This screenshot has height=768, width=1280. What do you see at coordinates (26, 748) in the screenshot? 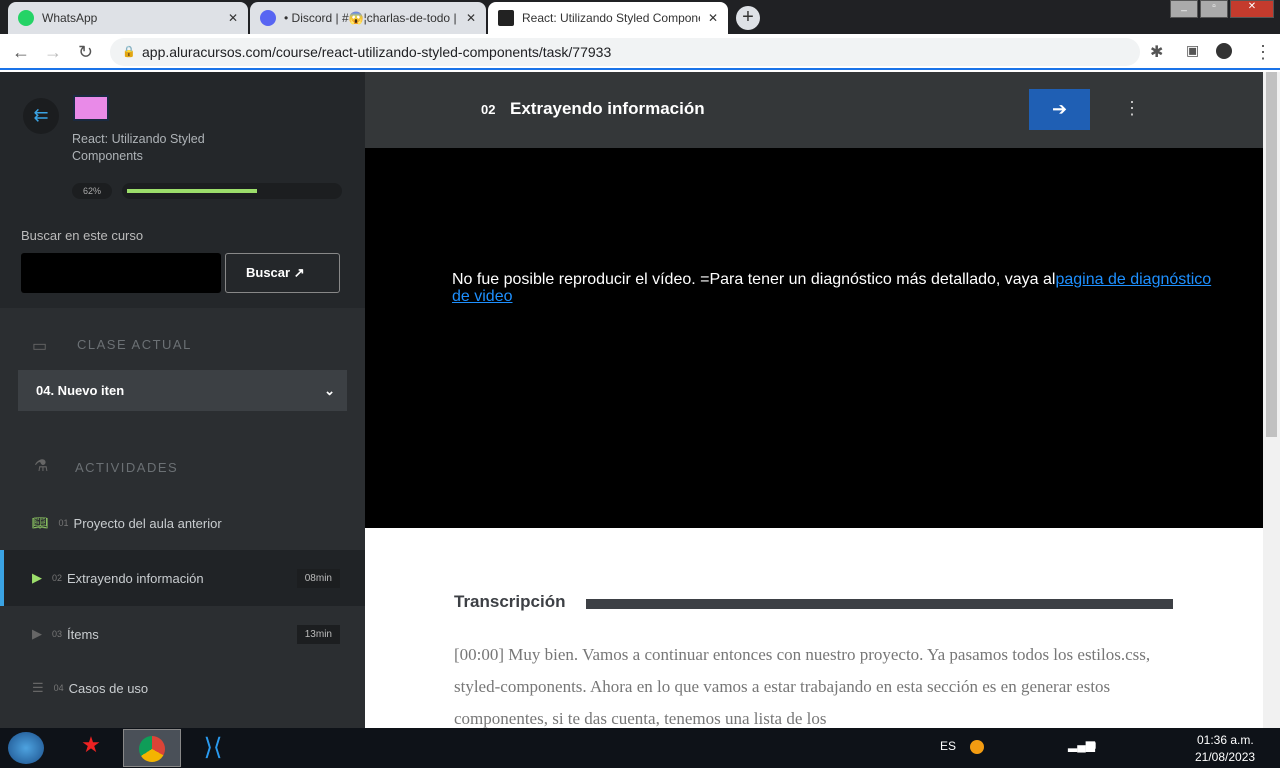
I see `start-button` at bounding box center [26, 748].